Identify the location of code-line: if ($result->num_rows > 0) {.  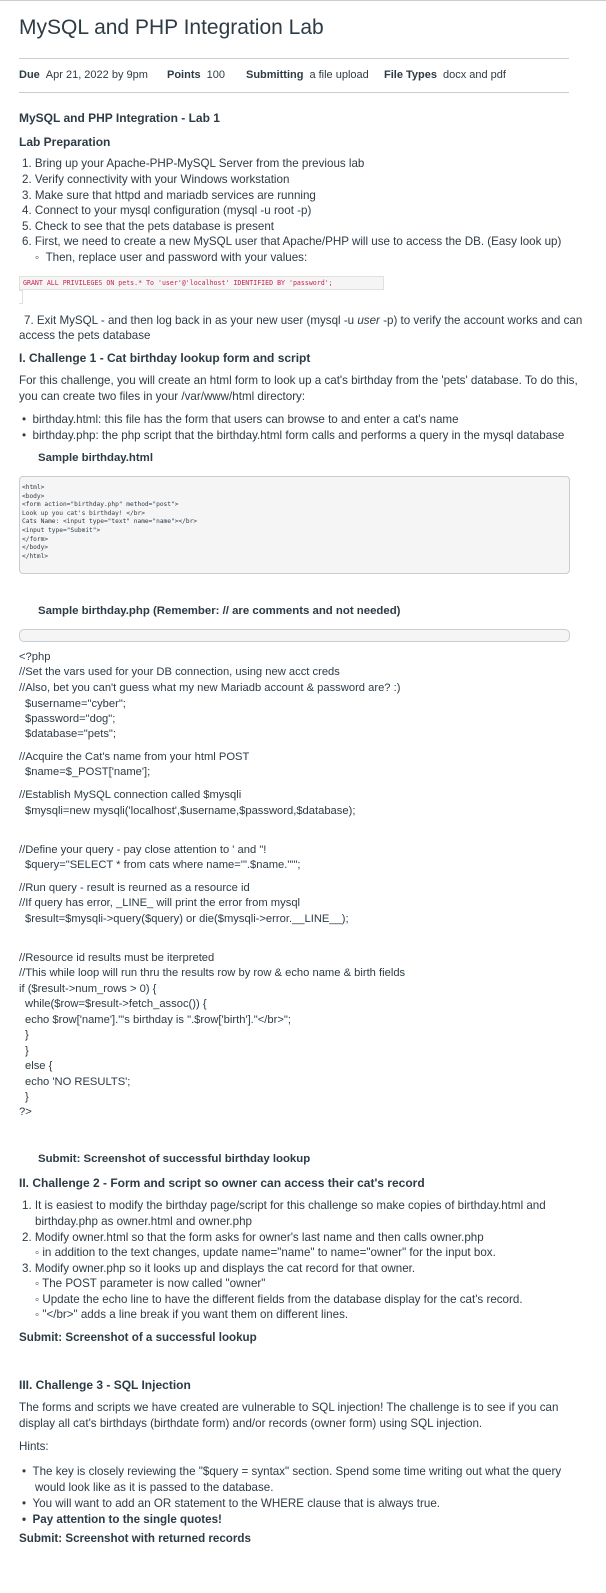
(88, 989).